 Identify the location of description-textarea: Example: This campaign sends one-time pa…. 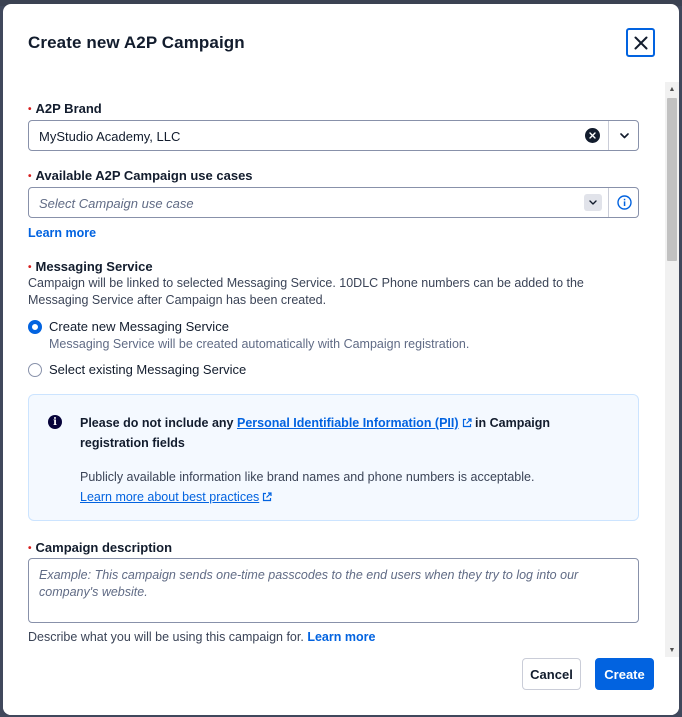
(333, 590).